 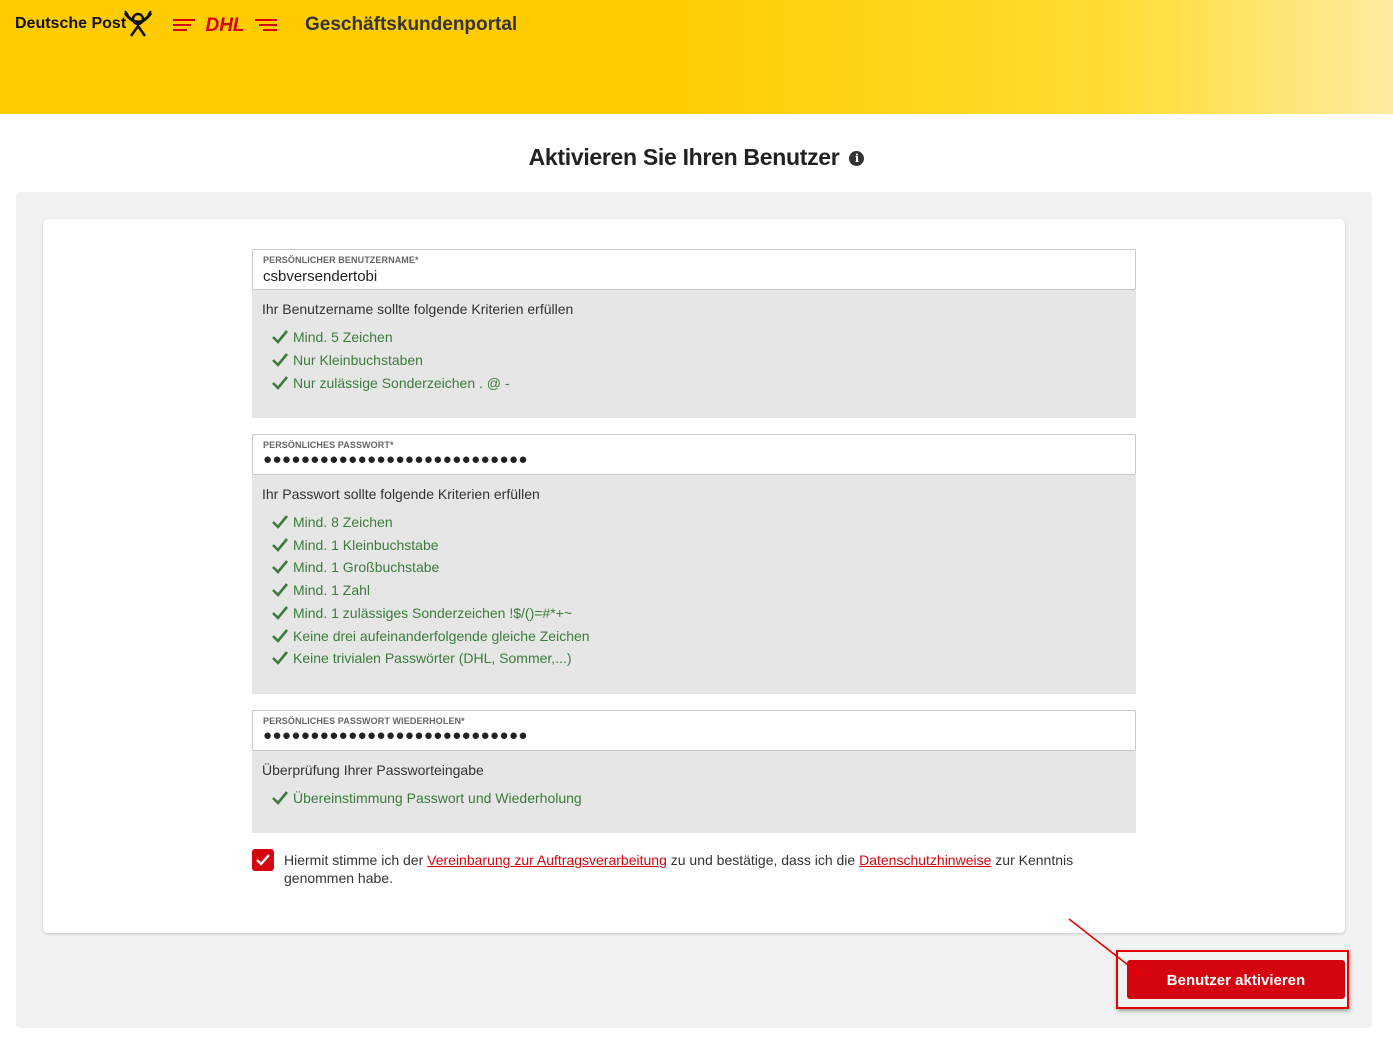 I want to click on dhl-logo-text: DHL, so click(x=224, y=25).